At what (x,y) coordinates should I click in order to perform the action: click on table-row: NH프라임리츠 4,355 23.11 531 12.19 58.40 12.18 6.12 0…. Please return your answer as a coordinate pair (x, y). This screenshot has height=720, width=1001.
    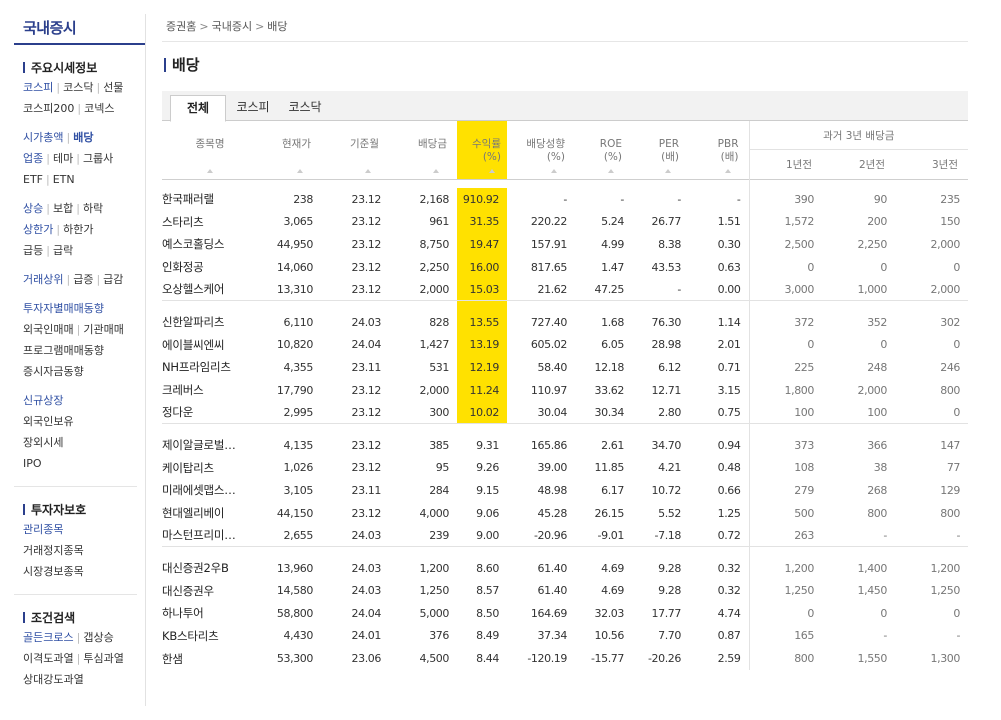
    Looking at the image, I should click on (565, 367).